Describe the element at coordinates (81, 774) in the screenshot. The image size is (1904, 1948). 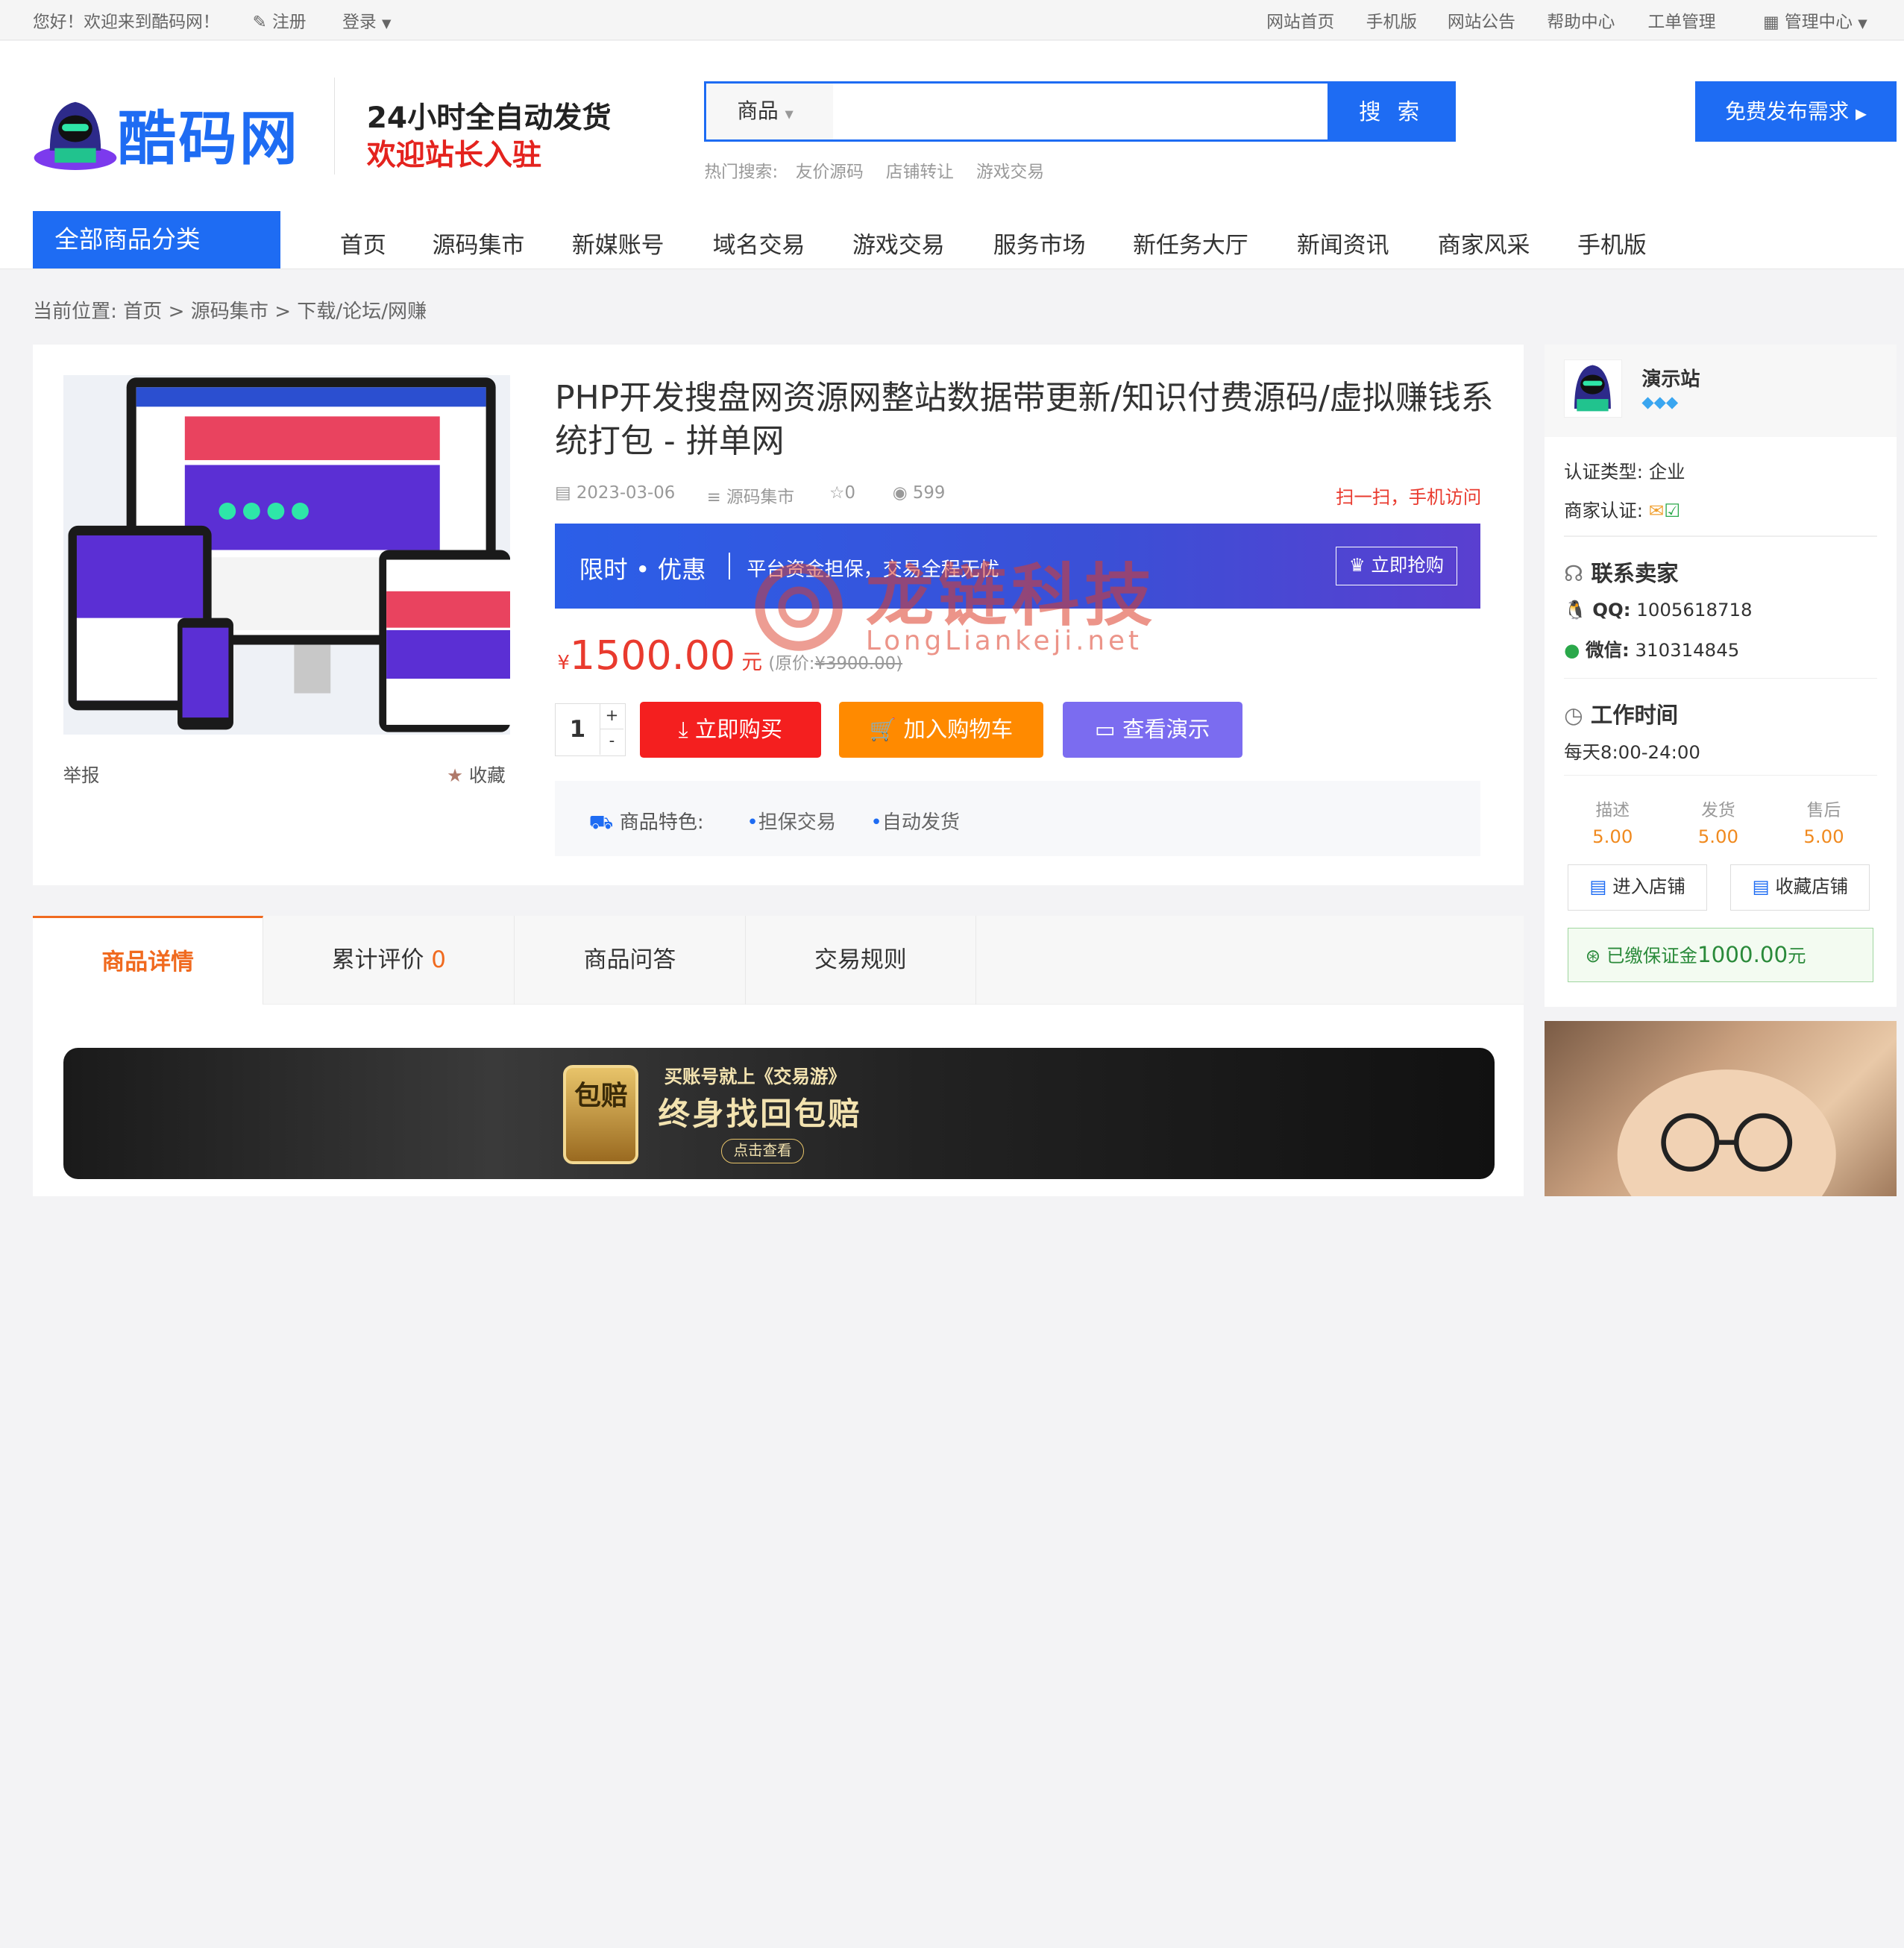
I see `report-link: 举报` at that location.